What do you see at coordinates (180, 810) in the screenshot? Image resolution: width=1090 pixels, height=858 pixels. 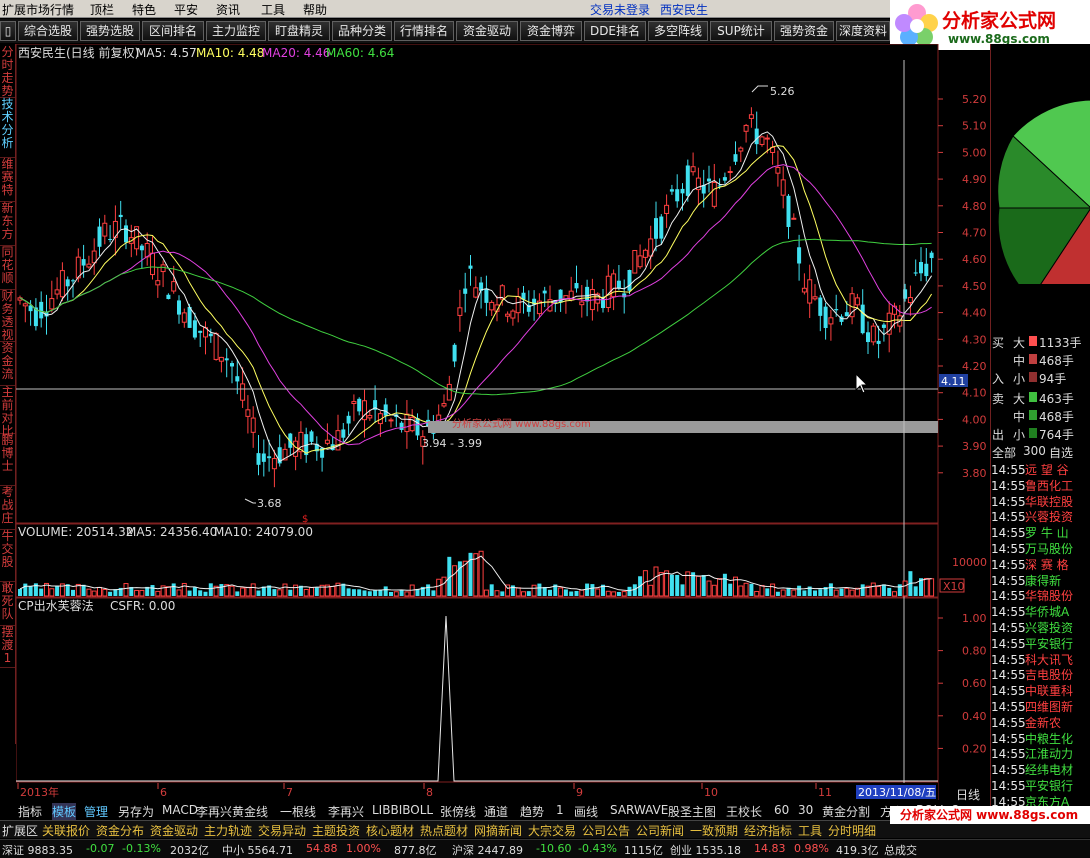 I see `indicator-tab-4: MACD` at bounding box center [180, 810].